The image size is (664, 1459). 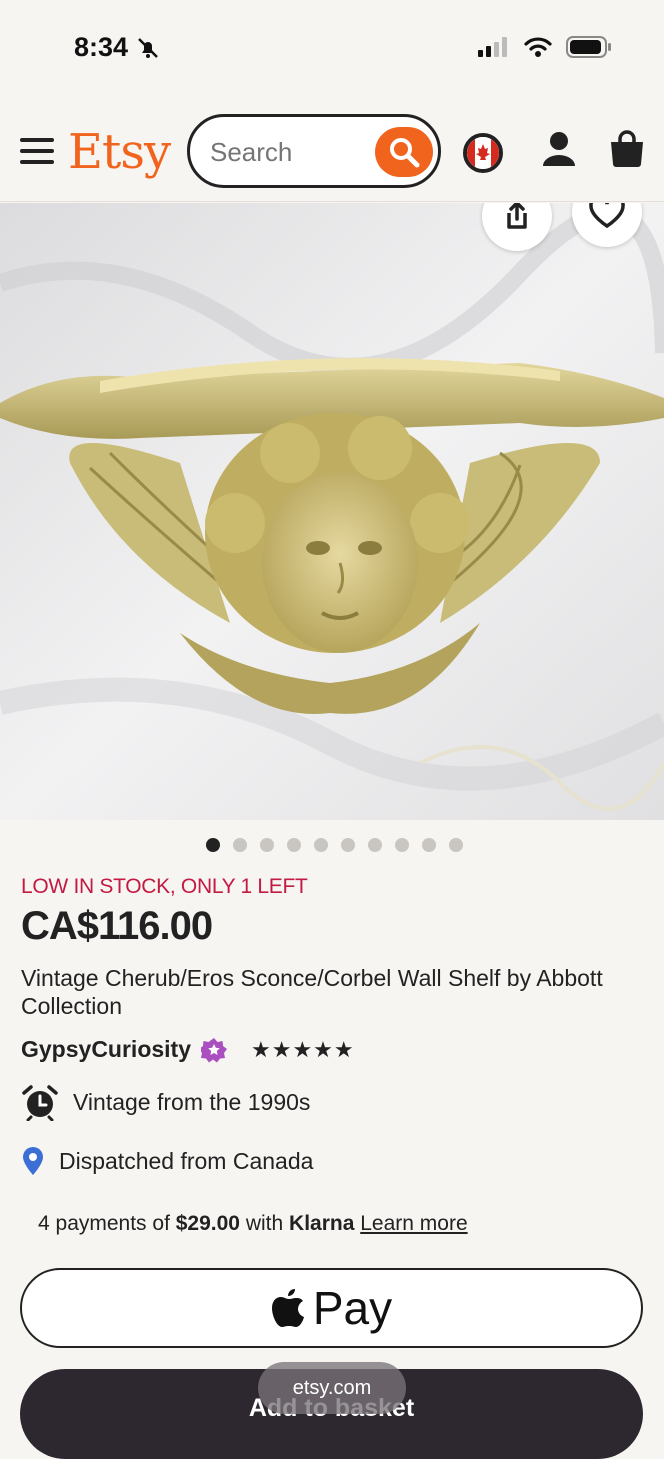 I want to click on etsy-logo: Etsy, so click(x=119, y=152).